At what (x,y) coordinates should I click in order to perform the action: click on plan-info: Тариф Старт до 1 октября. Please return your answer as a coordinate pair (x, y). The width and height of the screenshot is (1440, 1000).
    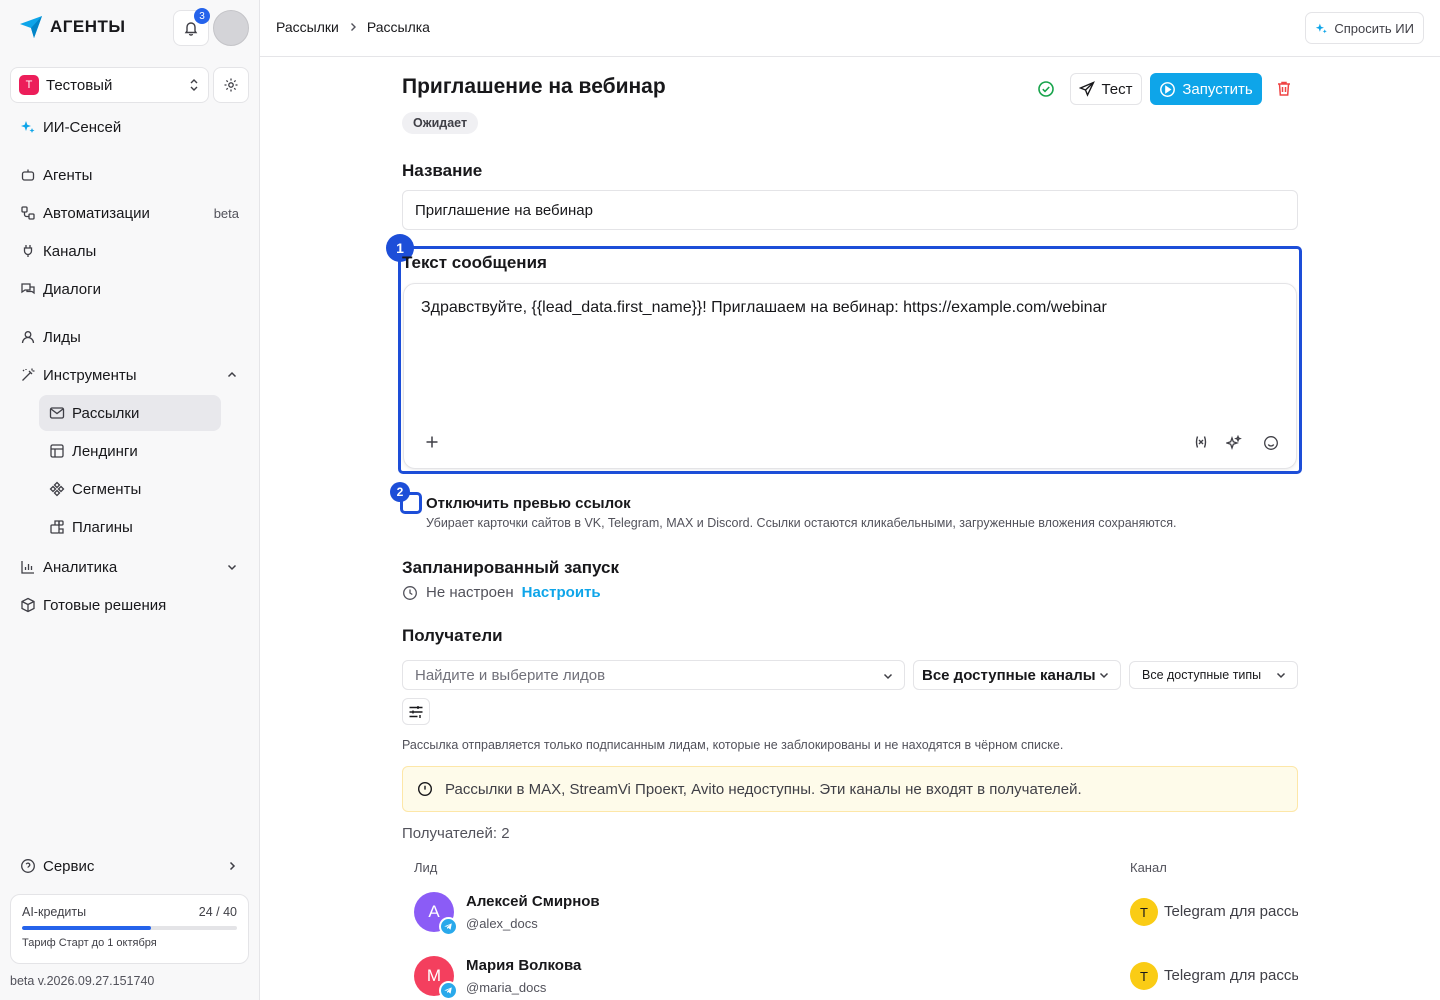
    Looking at the image, I should click on (89, 943).